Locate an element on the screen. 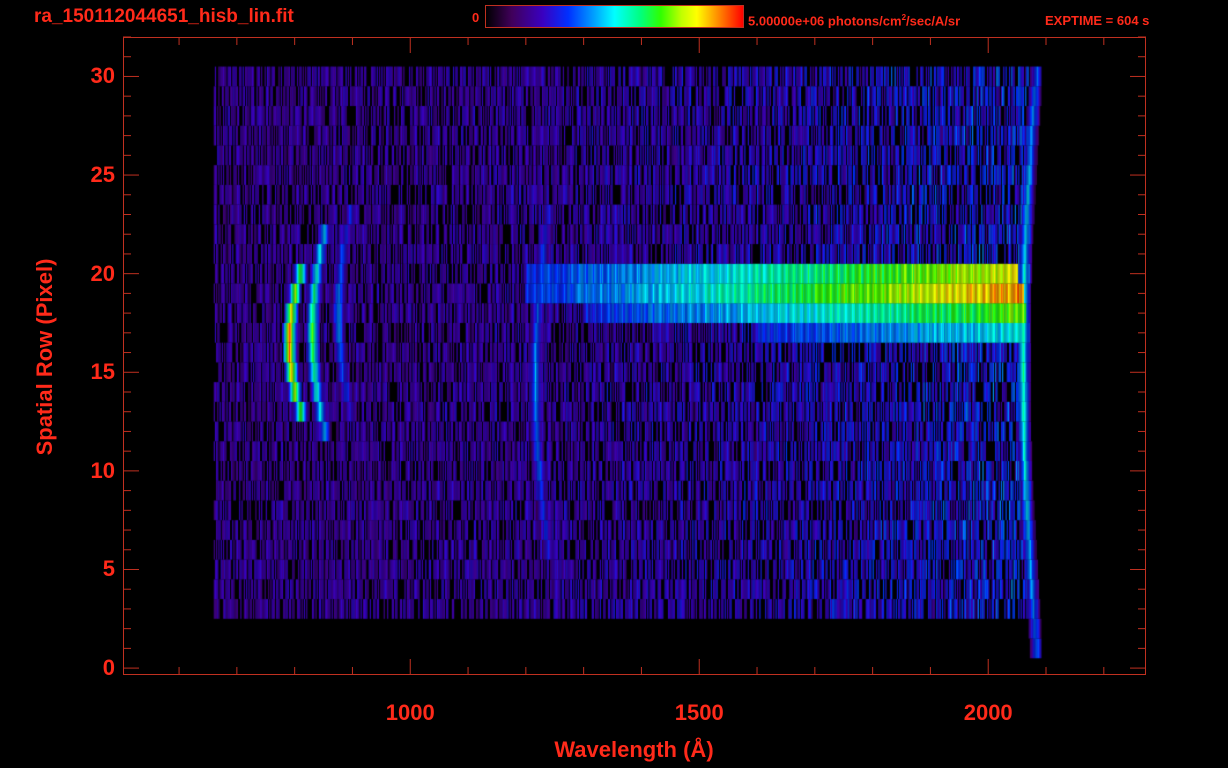 Image resolution: width=1228 pixels, height=768 pixels. y-axis-label: Spatial Row (Pixel) is located at coordinates (44, 357).